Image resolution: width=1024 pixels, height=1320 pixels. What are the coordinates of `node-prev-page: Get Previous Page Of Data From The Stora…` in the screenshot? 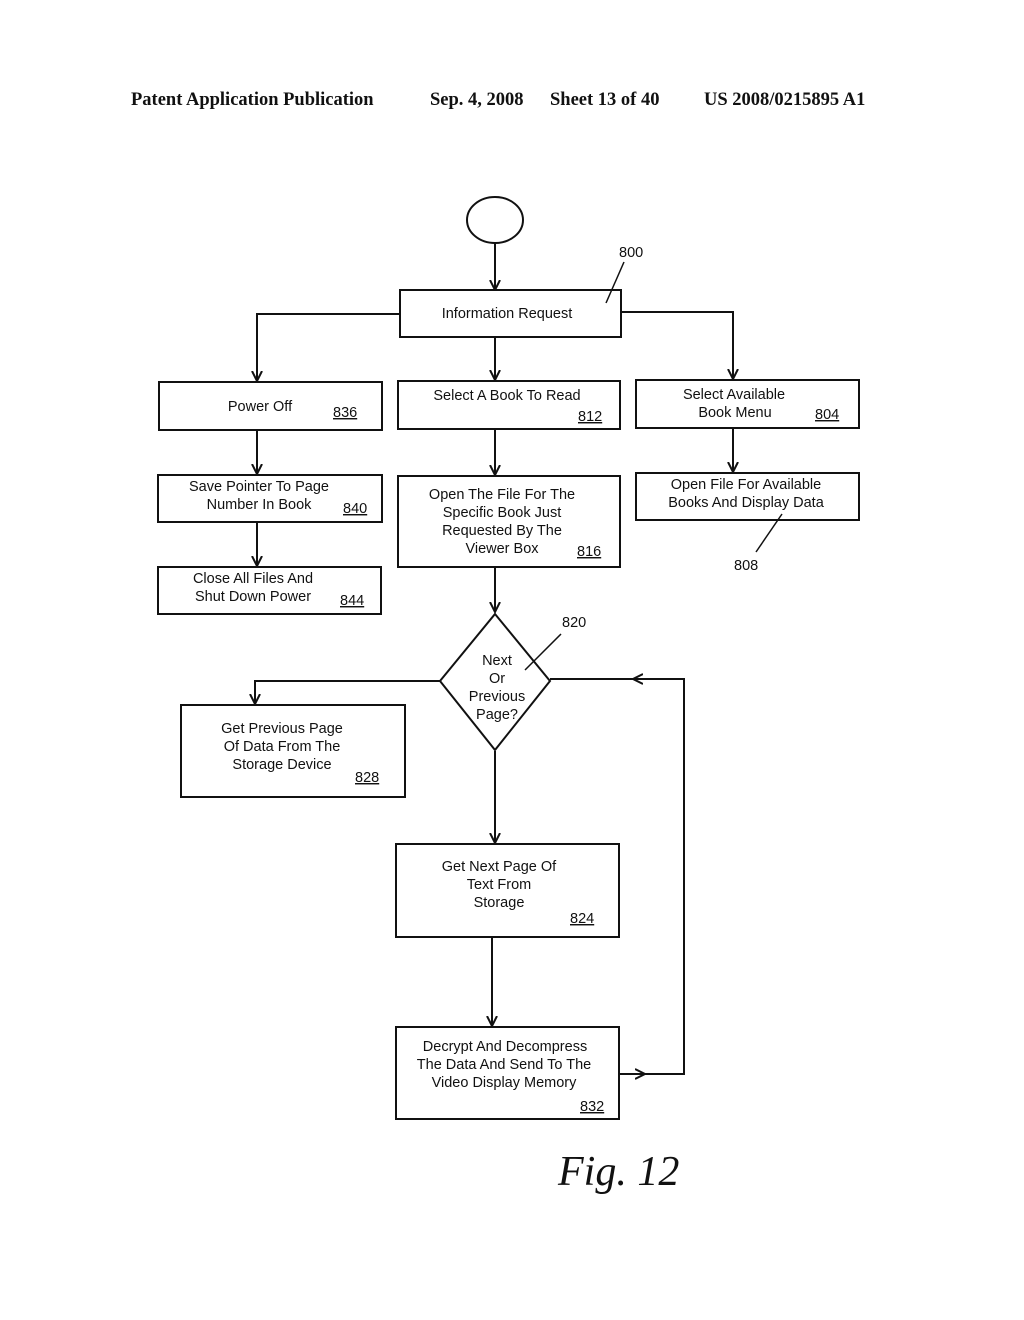 It's located at (293, 751).